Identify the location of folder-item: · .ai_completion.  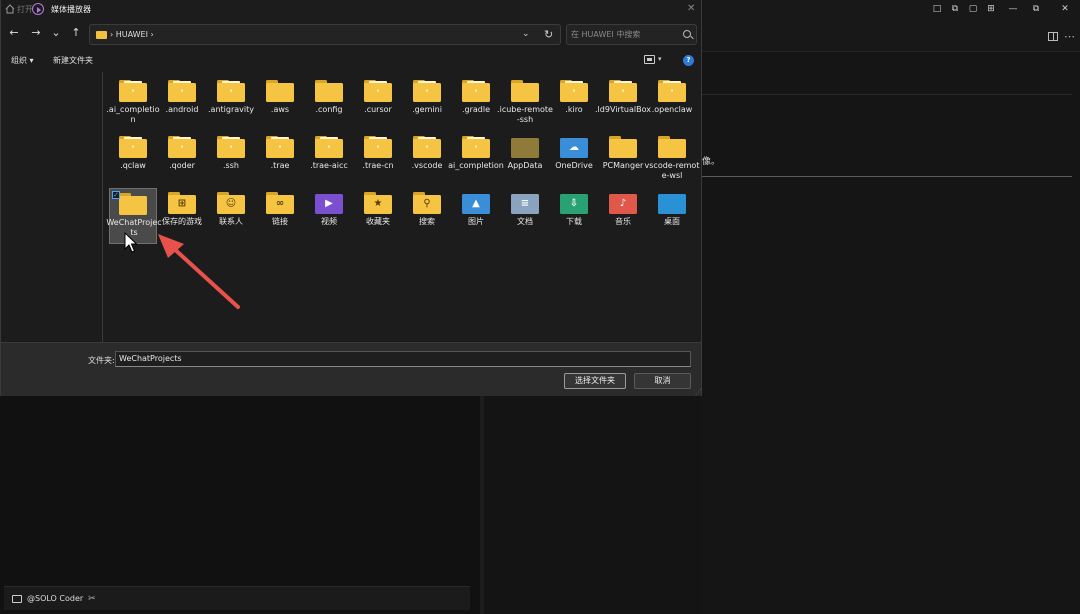
(133, 104).